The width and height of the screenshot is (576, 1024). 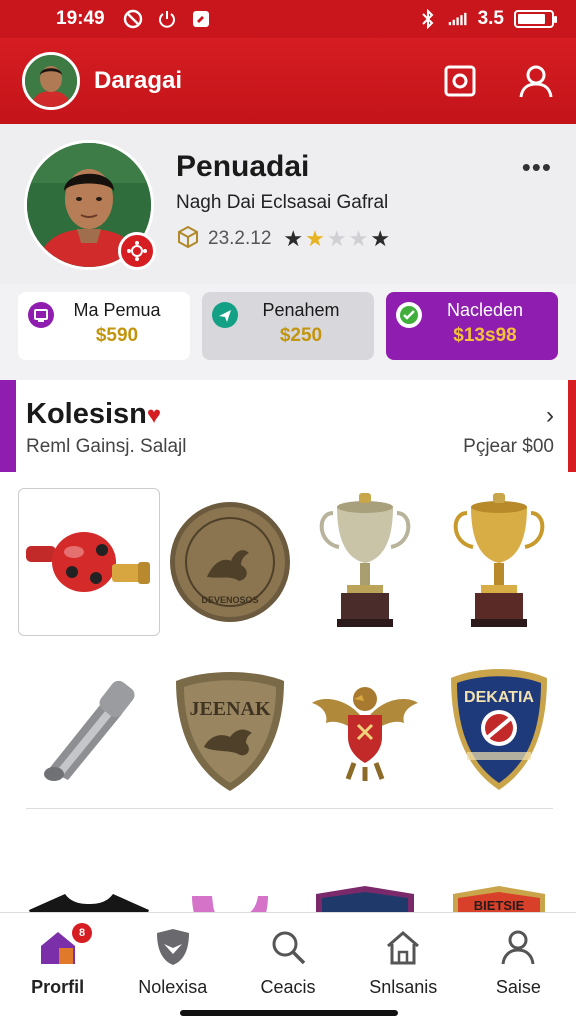 I want to click on network-label: 3.5, so click(x=490, y=18).